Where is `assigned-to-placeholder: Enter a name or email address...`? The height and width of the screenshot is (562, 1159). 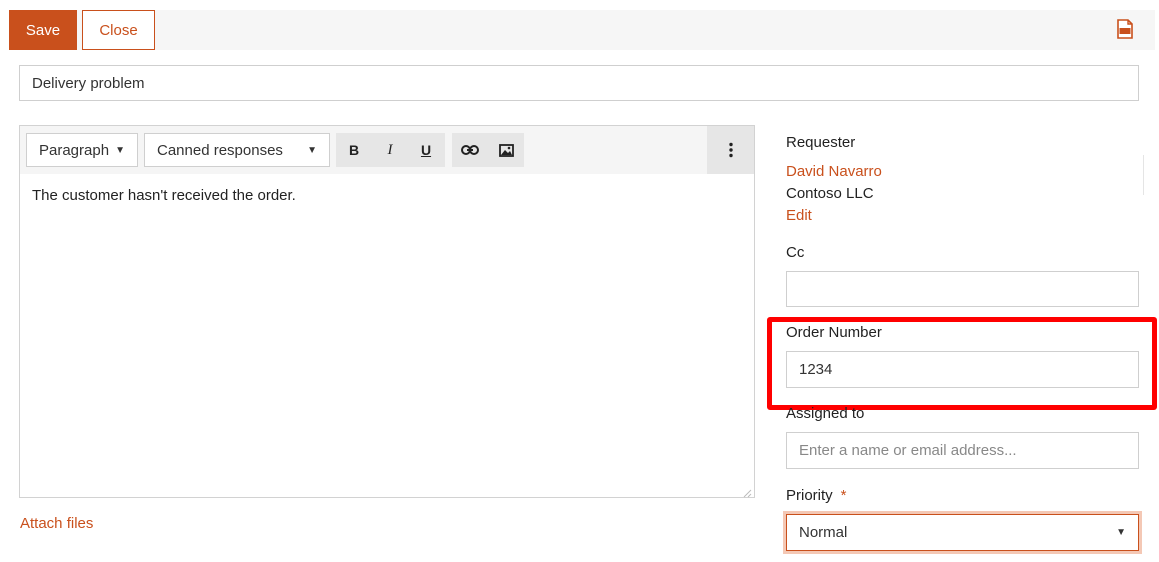
assigned-to-placeholder: Enter a name or email address... is located at coordinates (908, 450).